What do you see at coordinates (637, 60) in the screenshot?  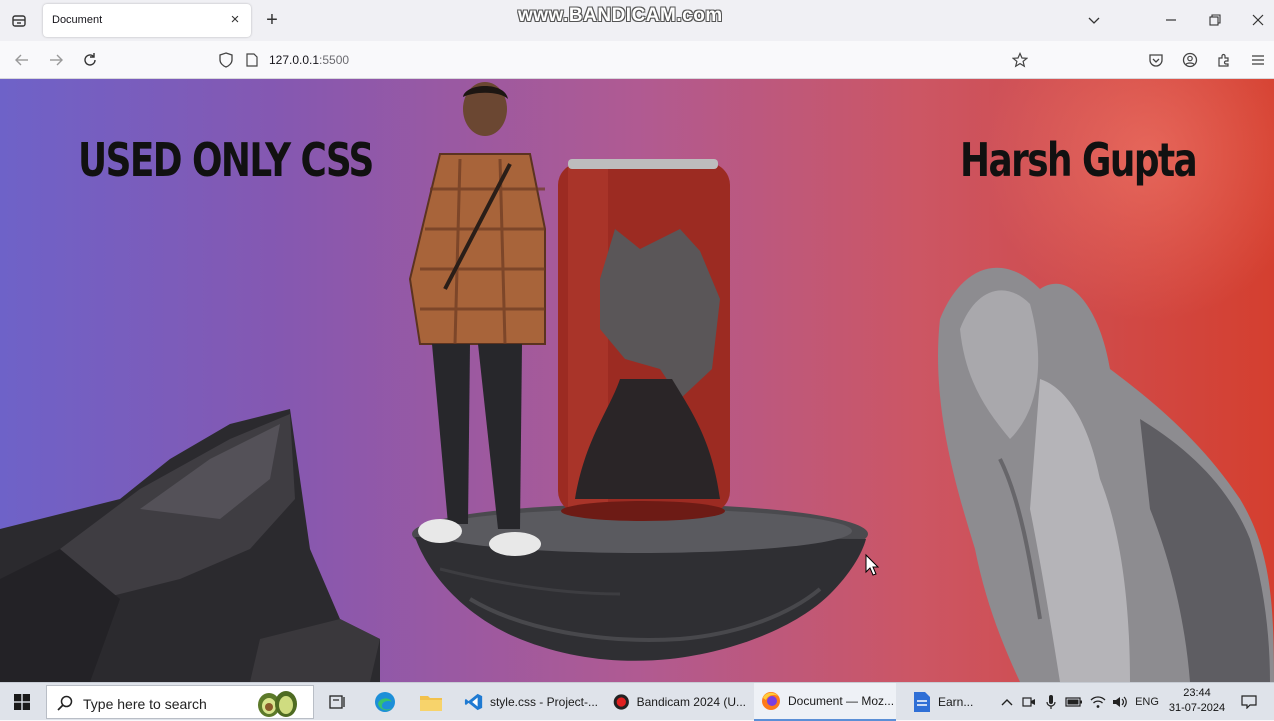 I see `navigation-bar: 127.0.0.1:5500` at bounding box center [637, 60].